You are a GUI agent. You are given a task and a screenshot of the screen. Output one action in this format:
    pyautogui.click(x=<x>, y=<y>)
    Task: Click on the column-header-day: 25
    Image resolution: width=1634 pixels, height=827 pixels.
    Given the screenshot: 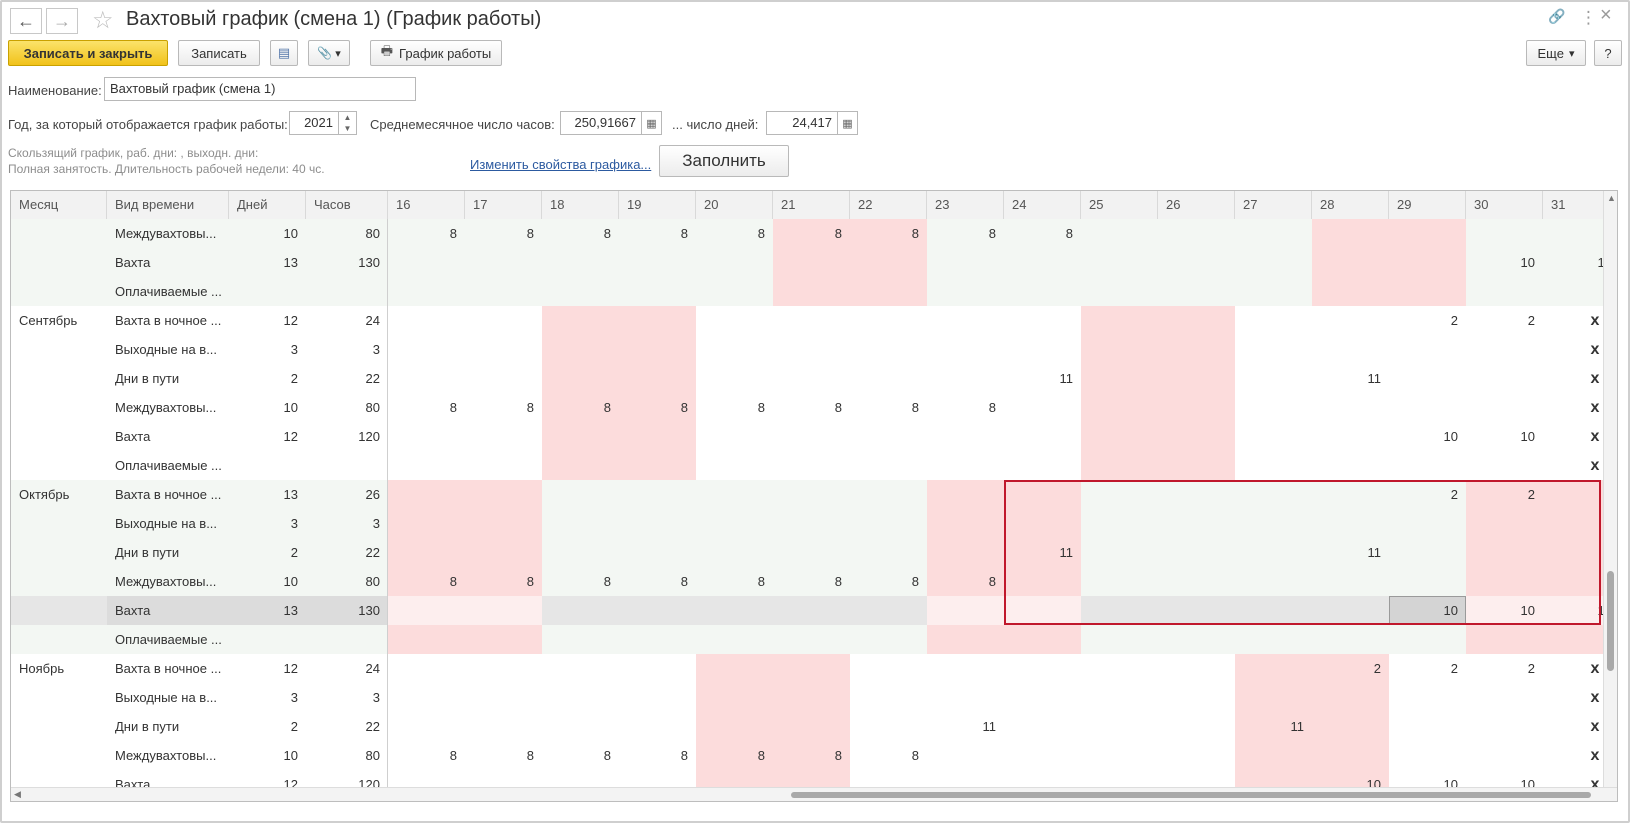 What is the action you would take?
    pyautogui.click(x=1119, y=205)
    